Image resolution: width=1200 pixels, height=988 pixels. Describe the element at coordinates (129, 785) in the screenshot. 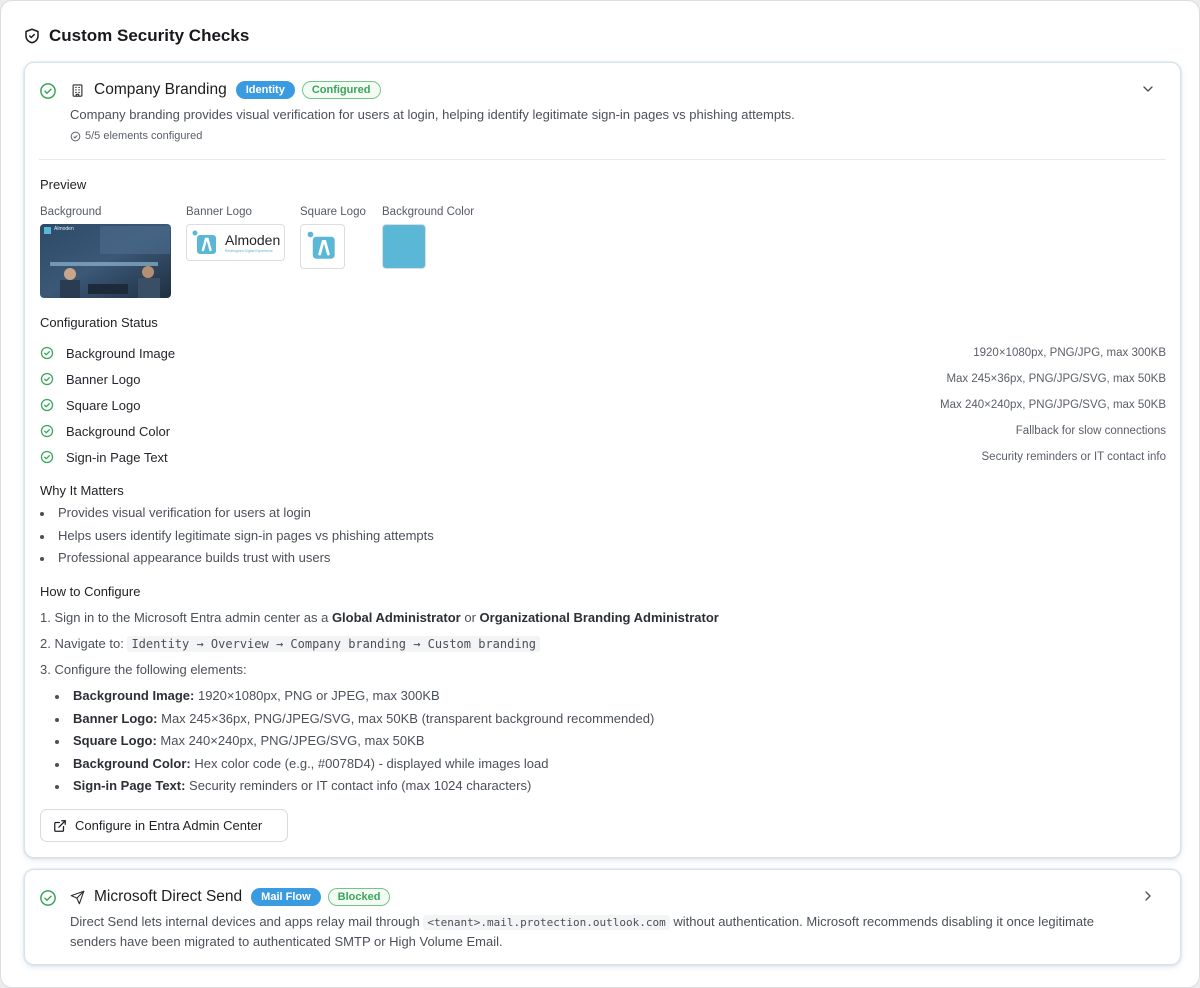

I see `element-label: Sign-in Page Text:` at that location.